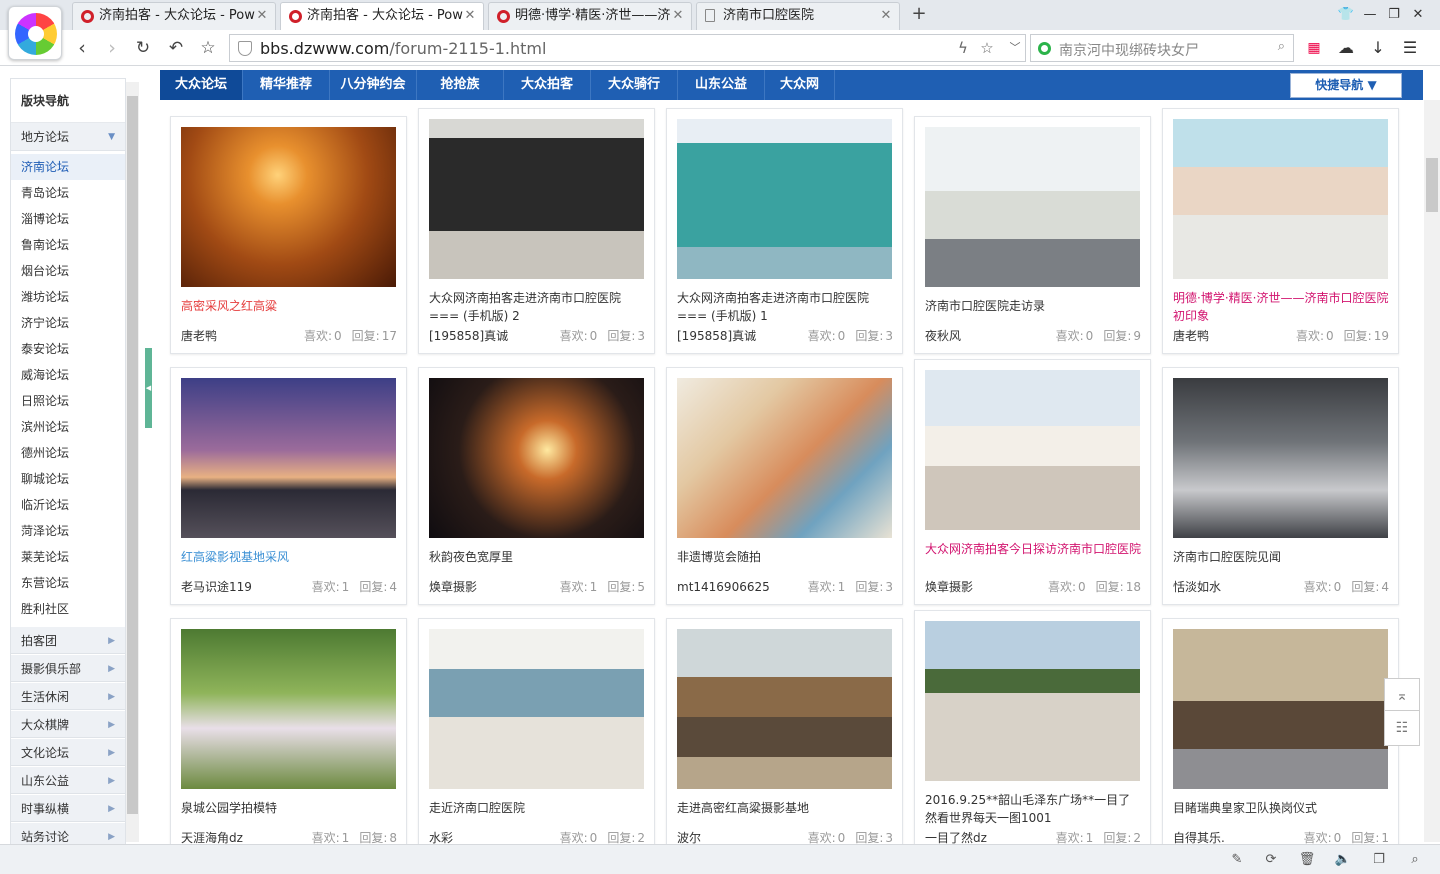  Describe the element at coordinates (68, 668) in the screenshot. I see `sidebar-section: 摄影俱乐部 ▶` at that location.